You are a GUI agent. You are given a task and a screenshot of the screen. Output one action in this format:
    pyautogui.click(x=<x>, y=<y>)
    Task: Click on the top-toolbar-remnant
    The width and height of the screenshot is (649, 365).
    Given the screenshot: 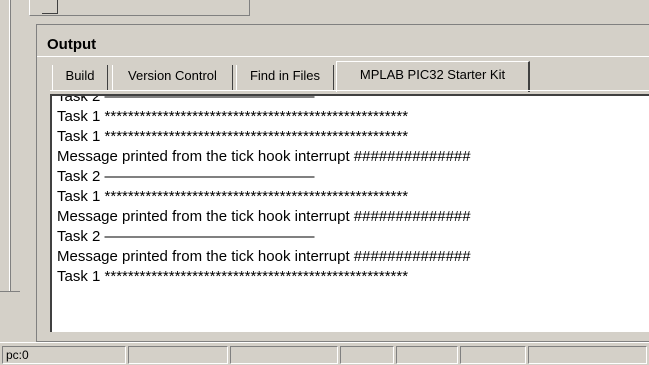 What is the action you would take?
    pyautogui.click(x=139, y=8)
    